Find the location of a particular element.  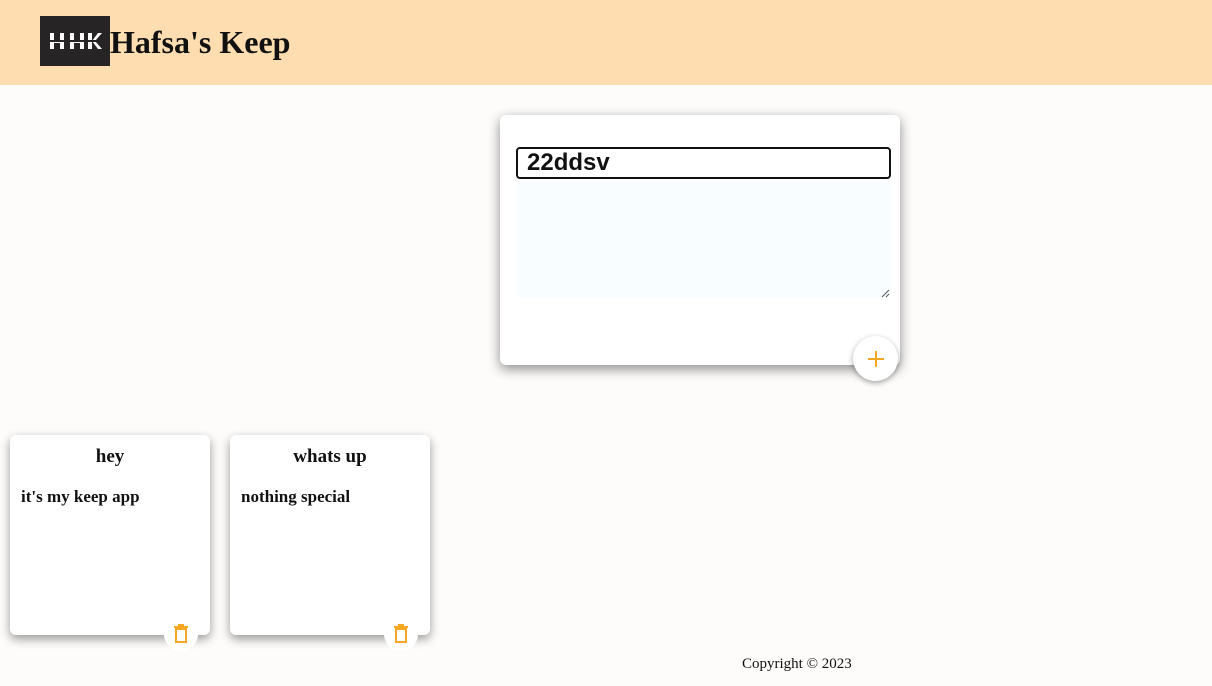

note-card: hey it's my keep app is located at coordinates (110, 543).